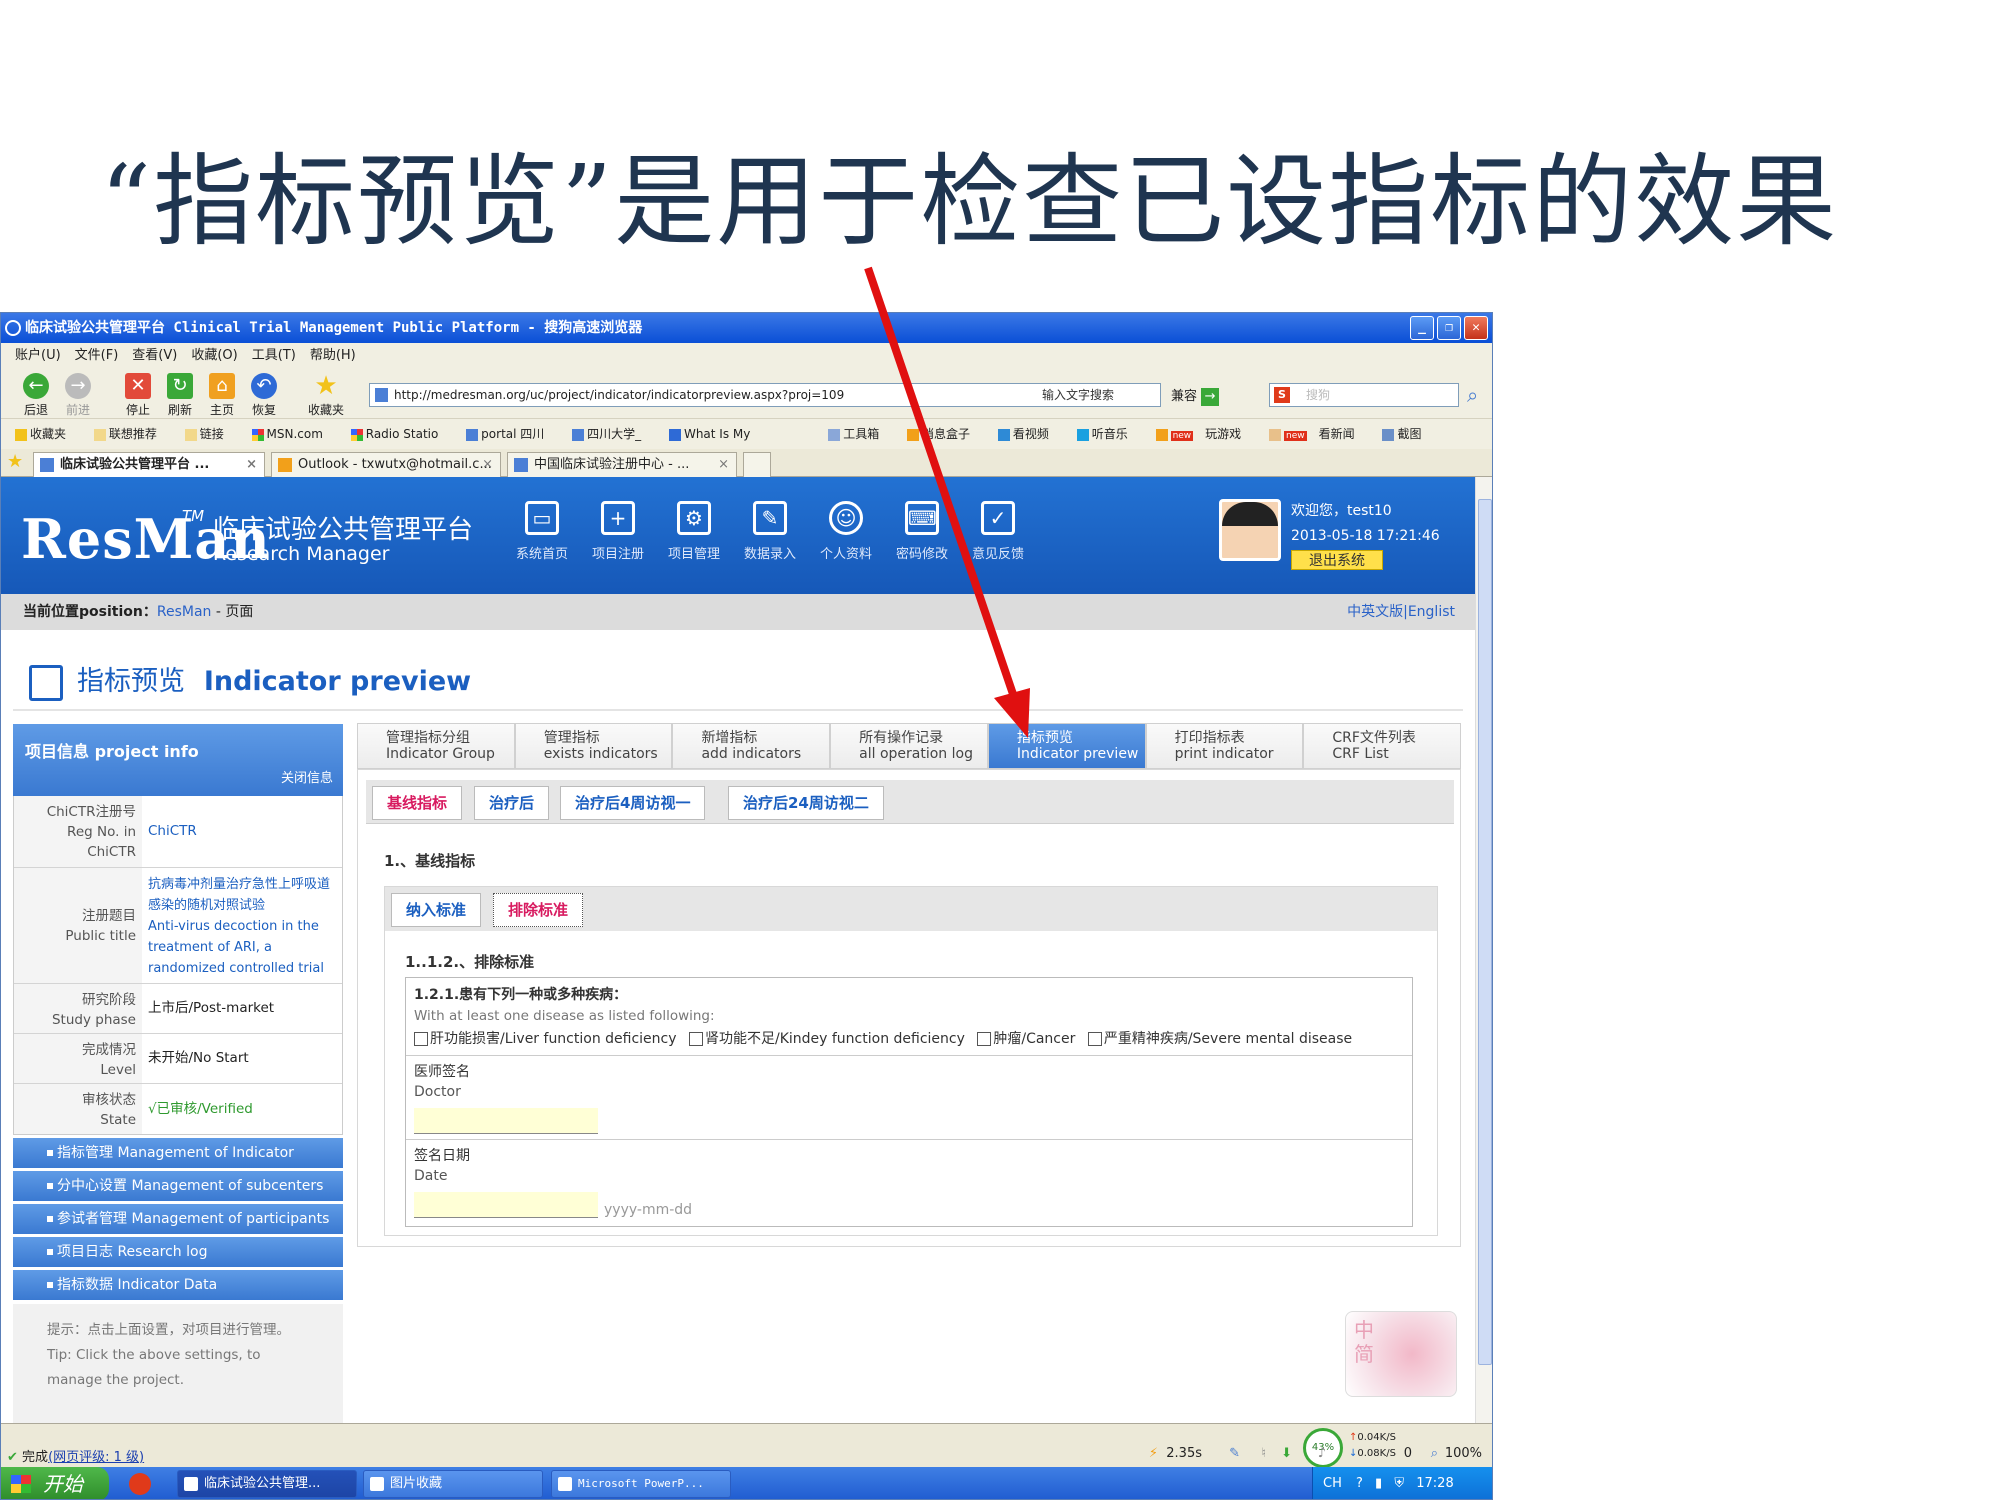 The width and height of the screenshot is (2000, 1500). I want to click on shield-icon: ⛨, so click(1399, 1483).